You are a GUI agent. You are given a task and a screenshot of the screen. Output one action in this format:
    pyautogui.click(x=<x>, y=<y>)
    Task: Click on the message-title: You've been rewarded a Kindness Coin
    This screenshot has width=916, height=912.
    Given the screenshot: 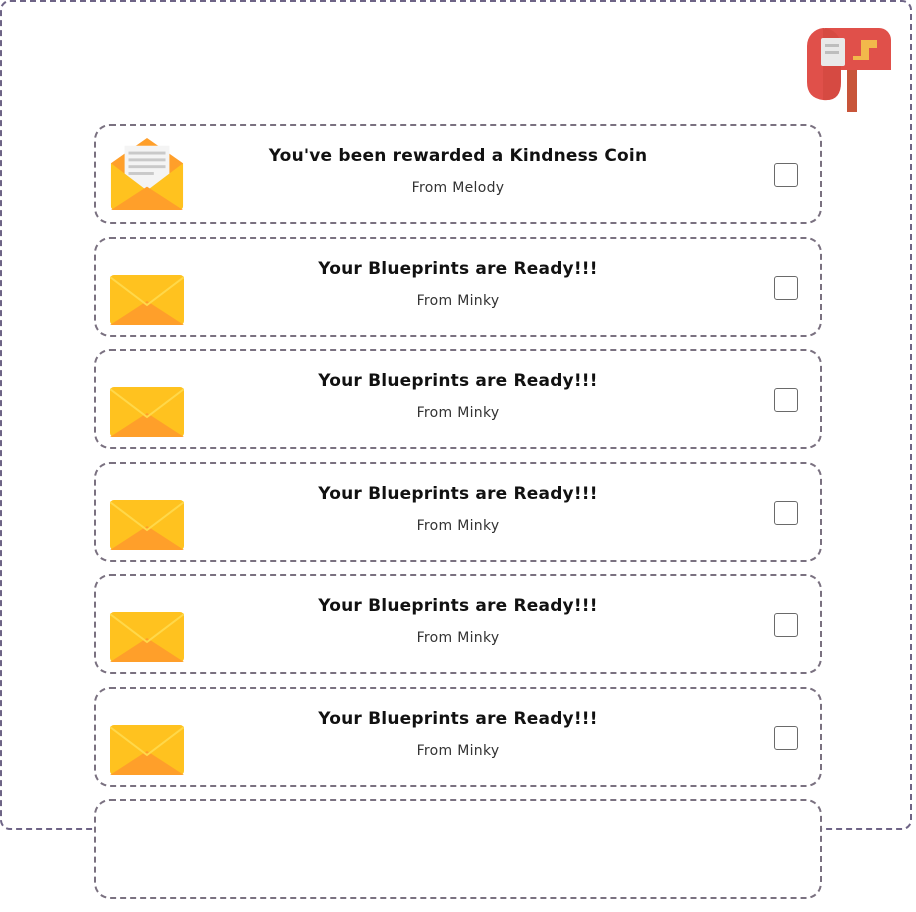 What is the action you would take?
    pyautogui.click(x=458, y=156)
    